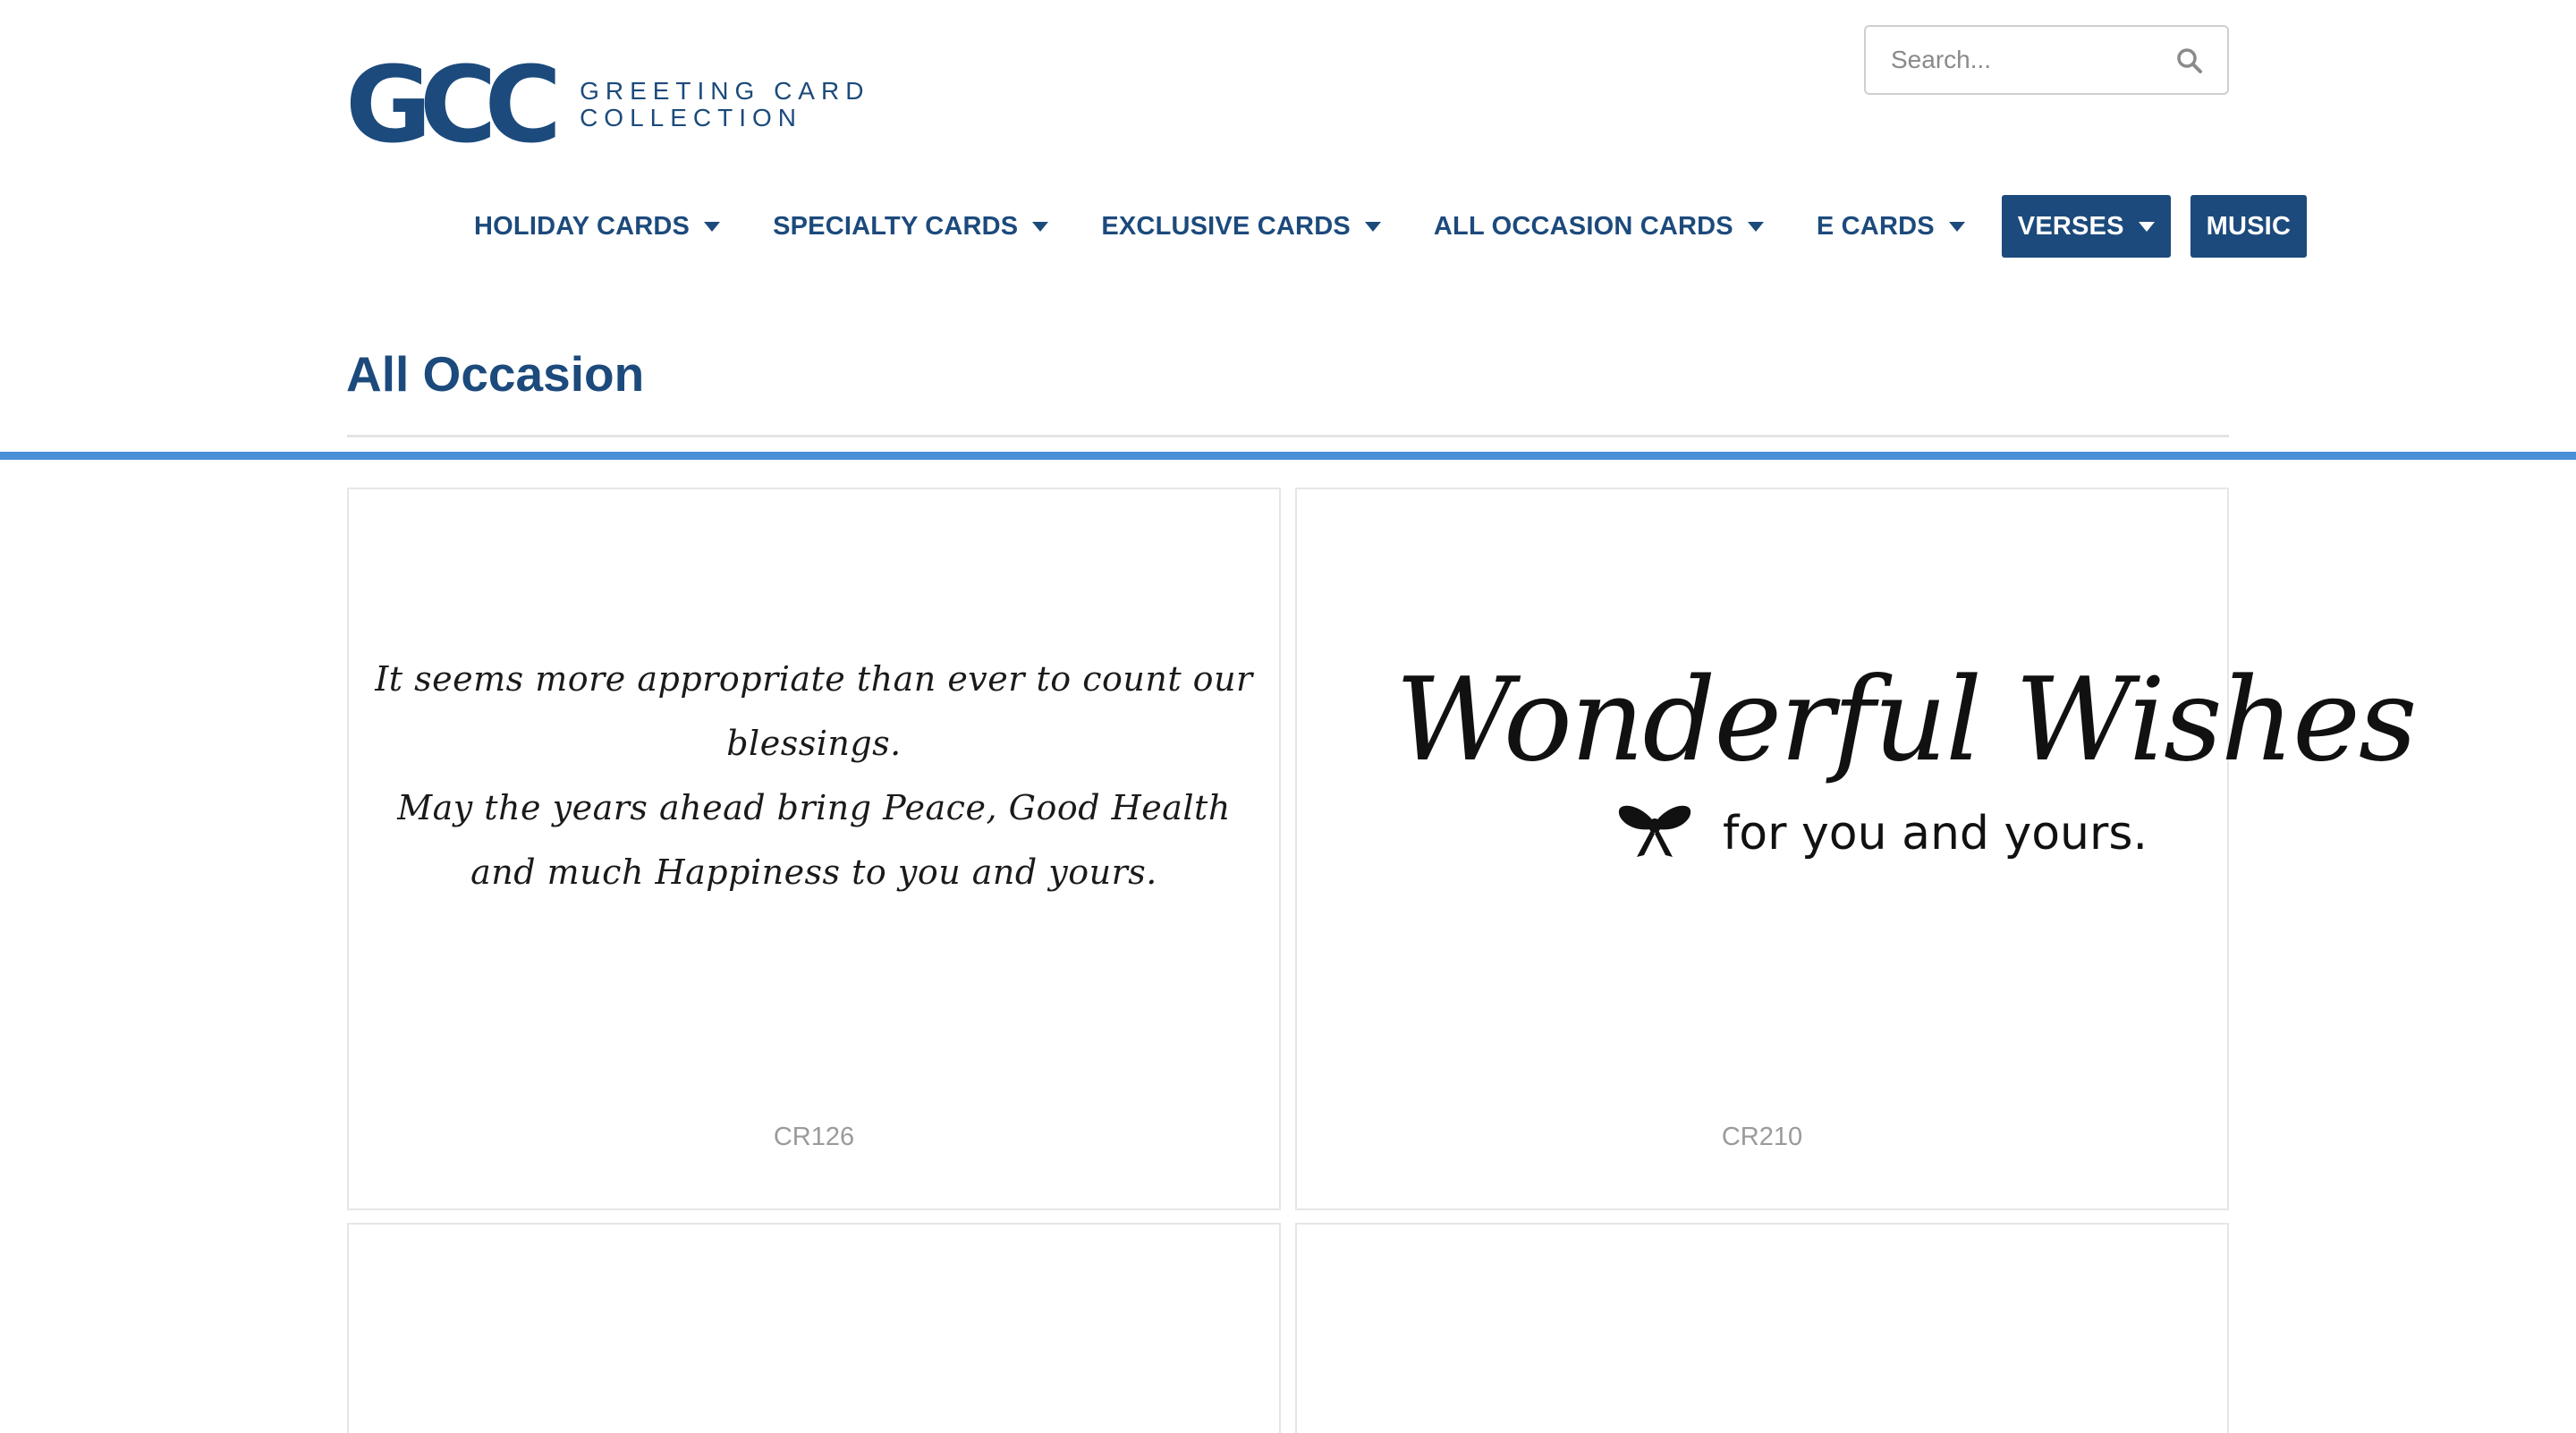 The height and width of the screenshot is (1433, 2576). Describe the element at coordinates (691, 117) in the screenshot. I see `logo-line-2: COLLECTION` at that location.